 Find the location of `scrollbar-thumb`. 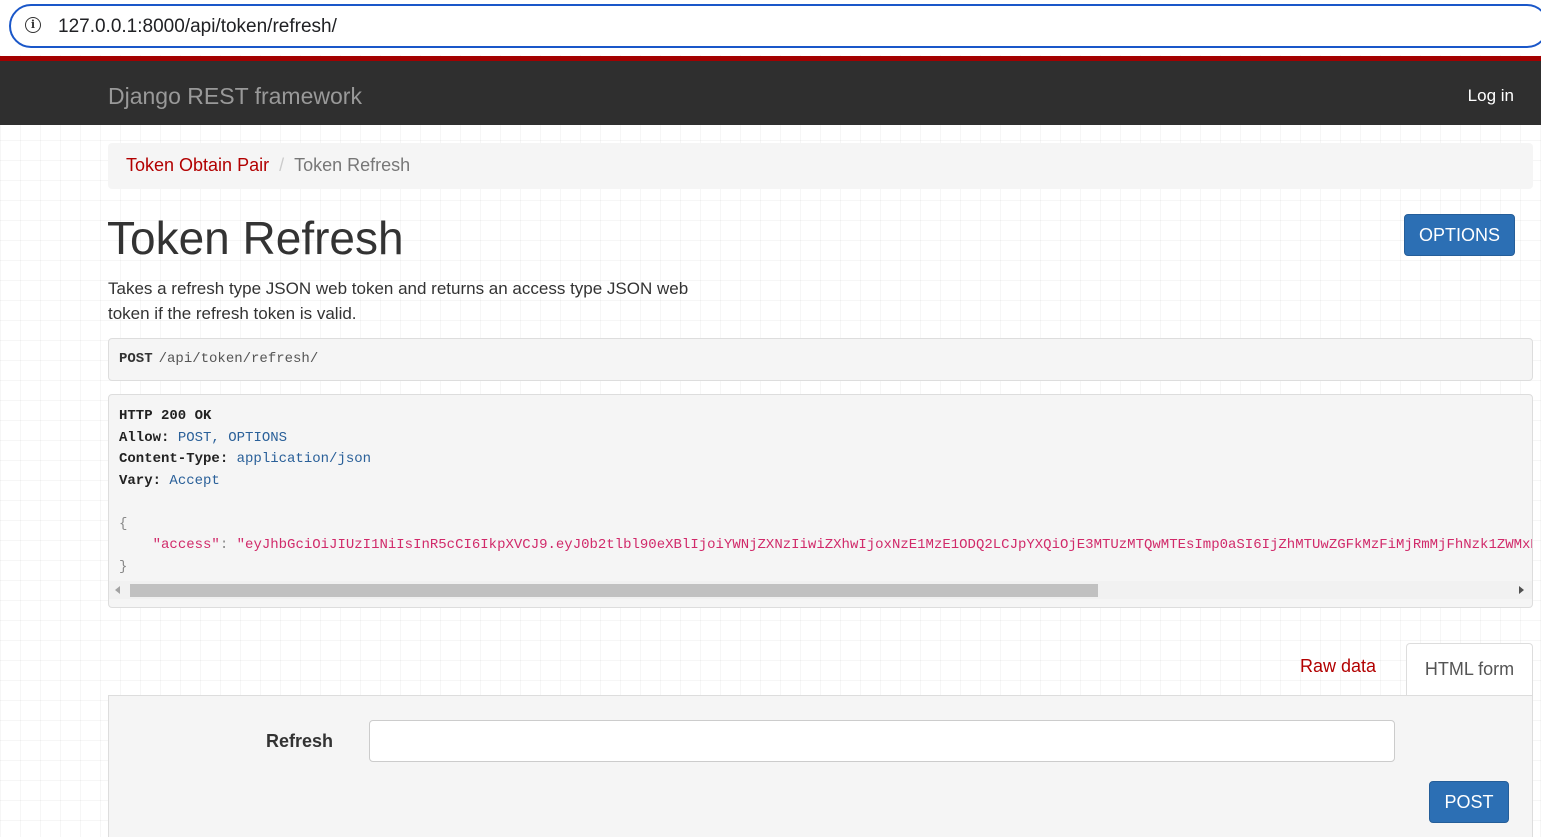

scrollbar-thumb is located at coordinates (614, 590).